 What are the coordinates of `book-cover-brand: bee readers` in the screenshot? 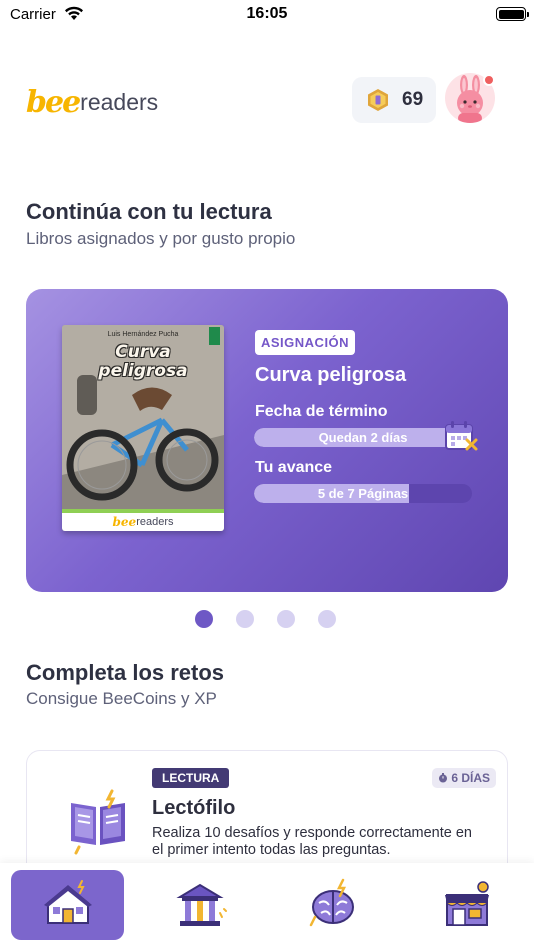 It's located at (143, 520).